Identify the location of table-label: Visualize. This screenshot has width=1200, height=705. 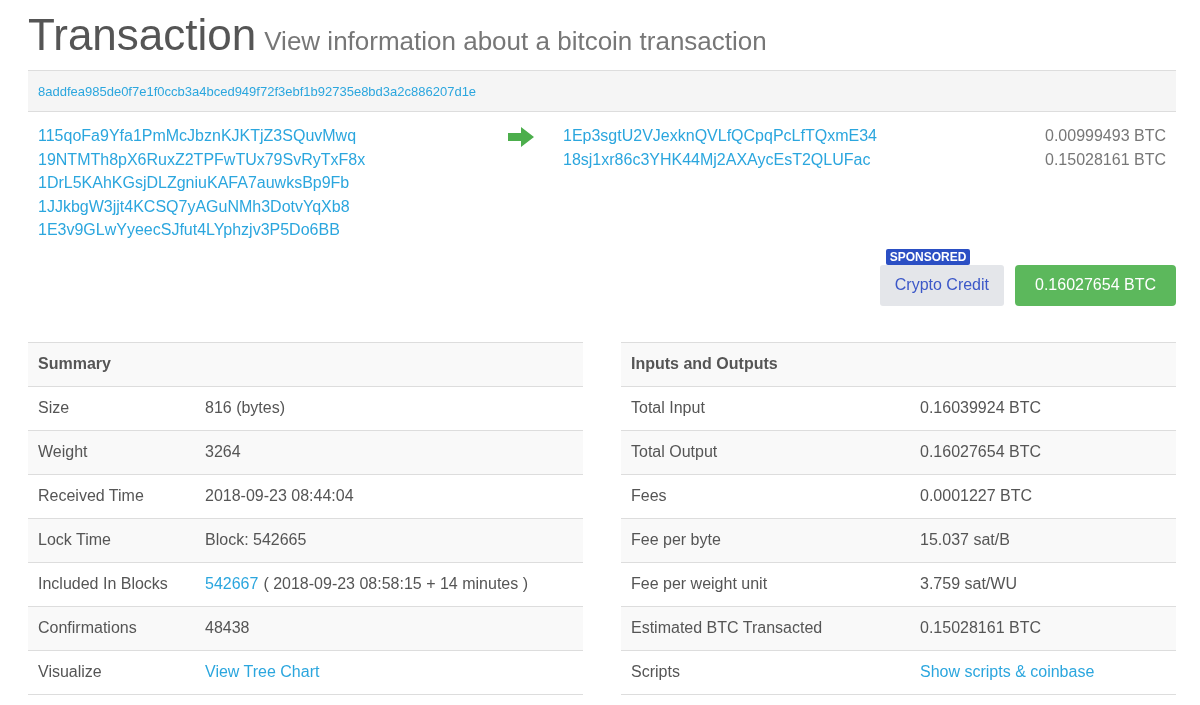
(70, 672).